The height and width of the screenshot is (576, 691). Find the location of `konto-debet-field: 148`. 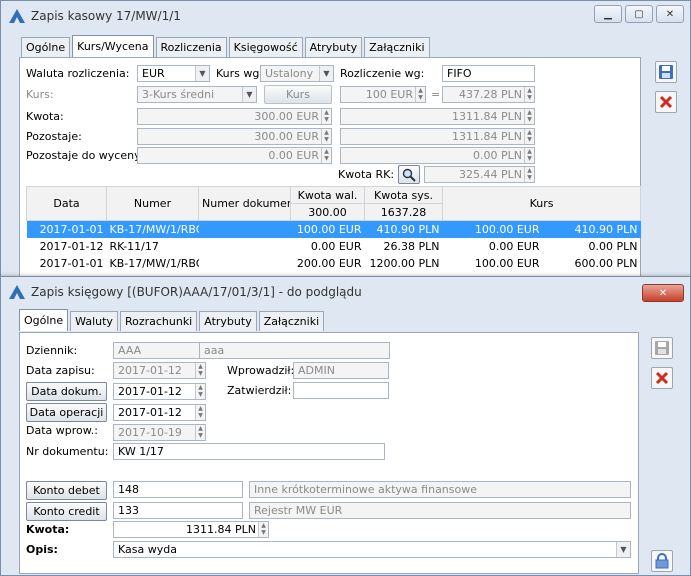

konto-debet-field: 148 is located at coordinates (178, 489).